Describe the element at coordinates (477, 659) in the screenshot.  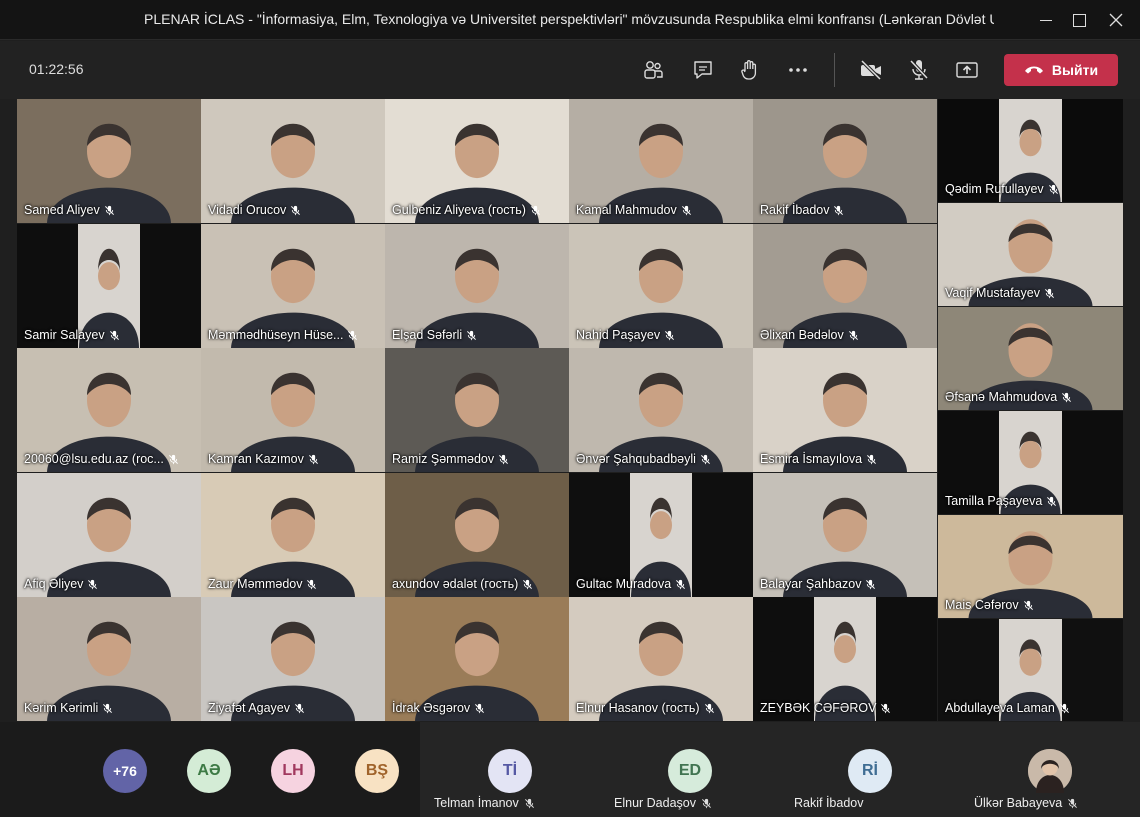
I see `video-tile: İdrak Əsgərov` at that location.